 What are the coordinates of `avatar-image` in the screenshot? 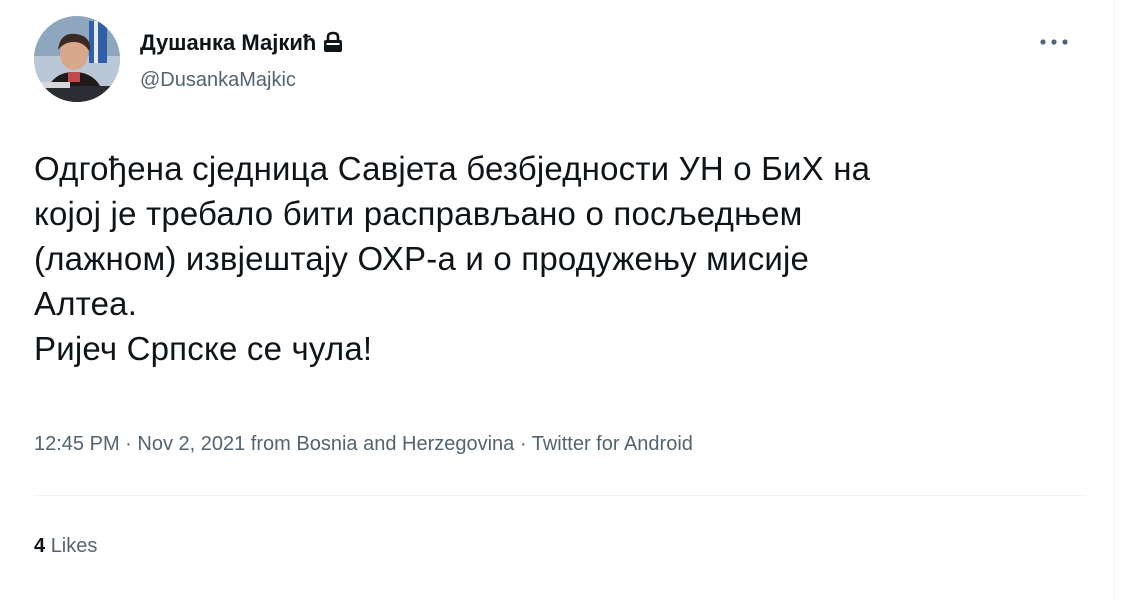 It's located at (77, 59).